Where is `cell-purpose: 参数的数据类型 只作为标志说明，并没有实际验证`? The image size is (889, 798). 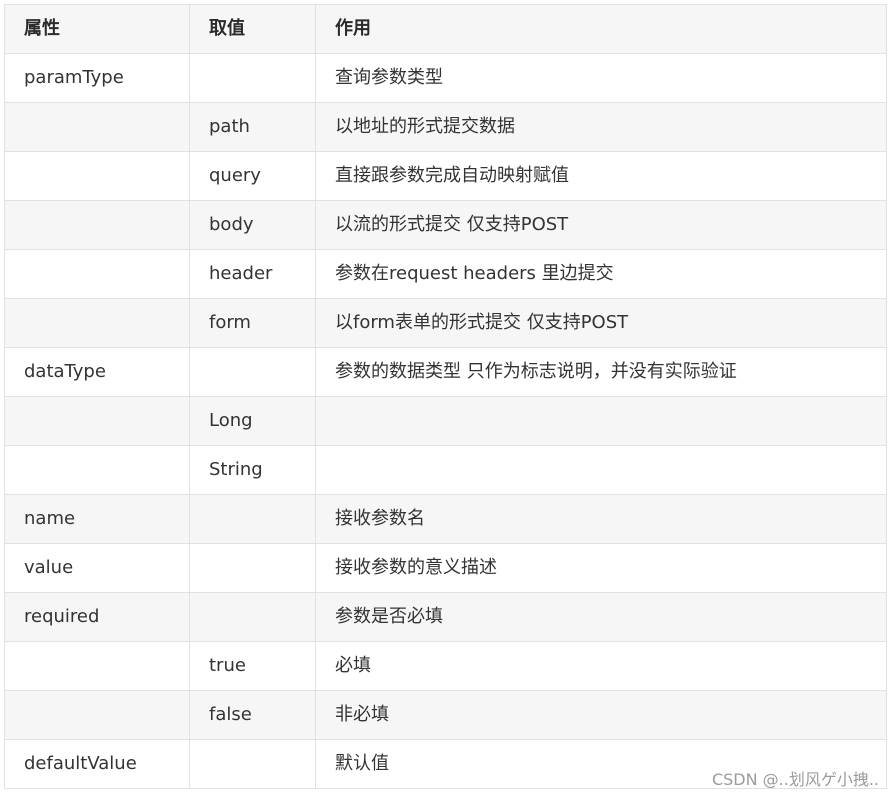
cell-purpose: 参数的数据类型 只作为标志说明，并没有实际验证 is located at coordinates (601, 372).